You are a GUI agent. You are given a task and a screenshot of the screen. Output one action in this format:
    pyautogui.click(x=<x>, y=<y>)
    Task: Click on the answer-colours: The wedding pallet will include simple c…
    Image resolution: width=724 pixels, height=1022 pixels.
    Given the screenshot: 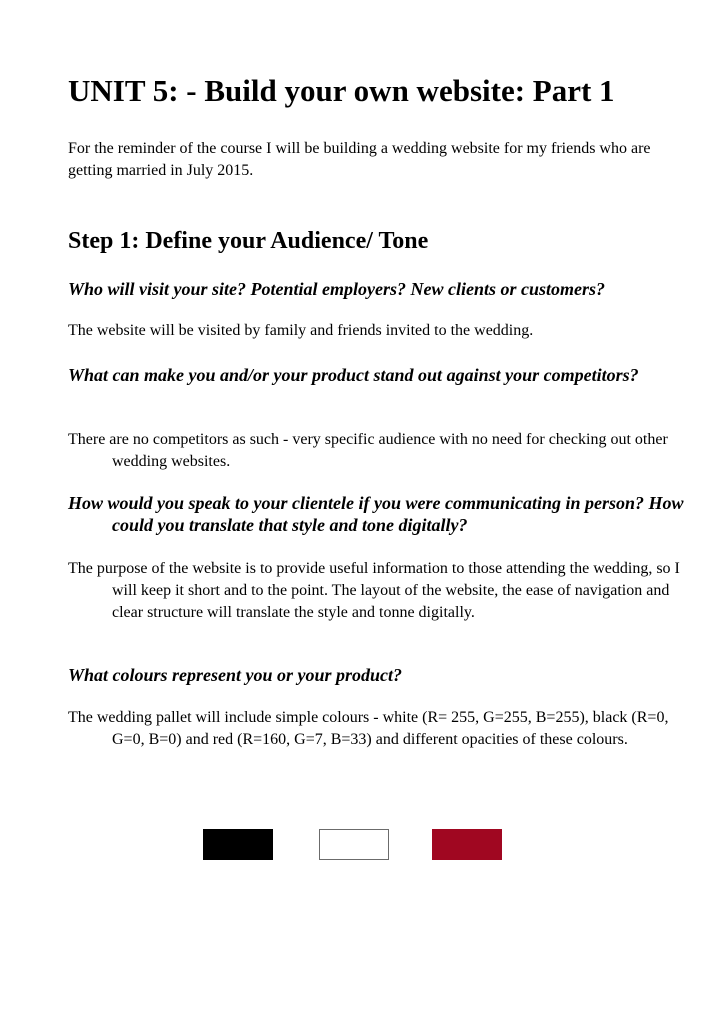 What is the action you would take?
    pyautogui.click(x=368, y=728)
    